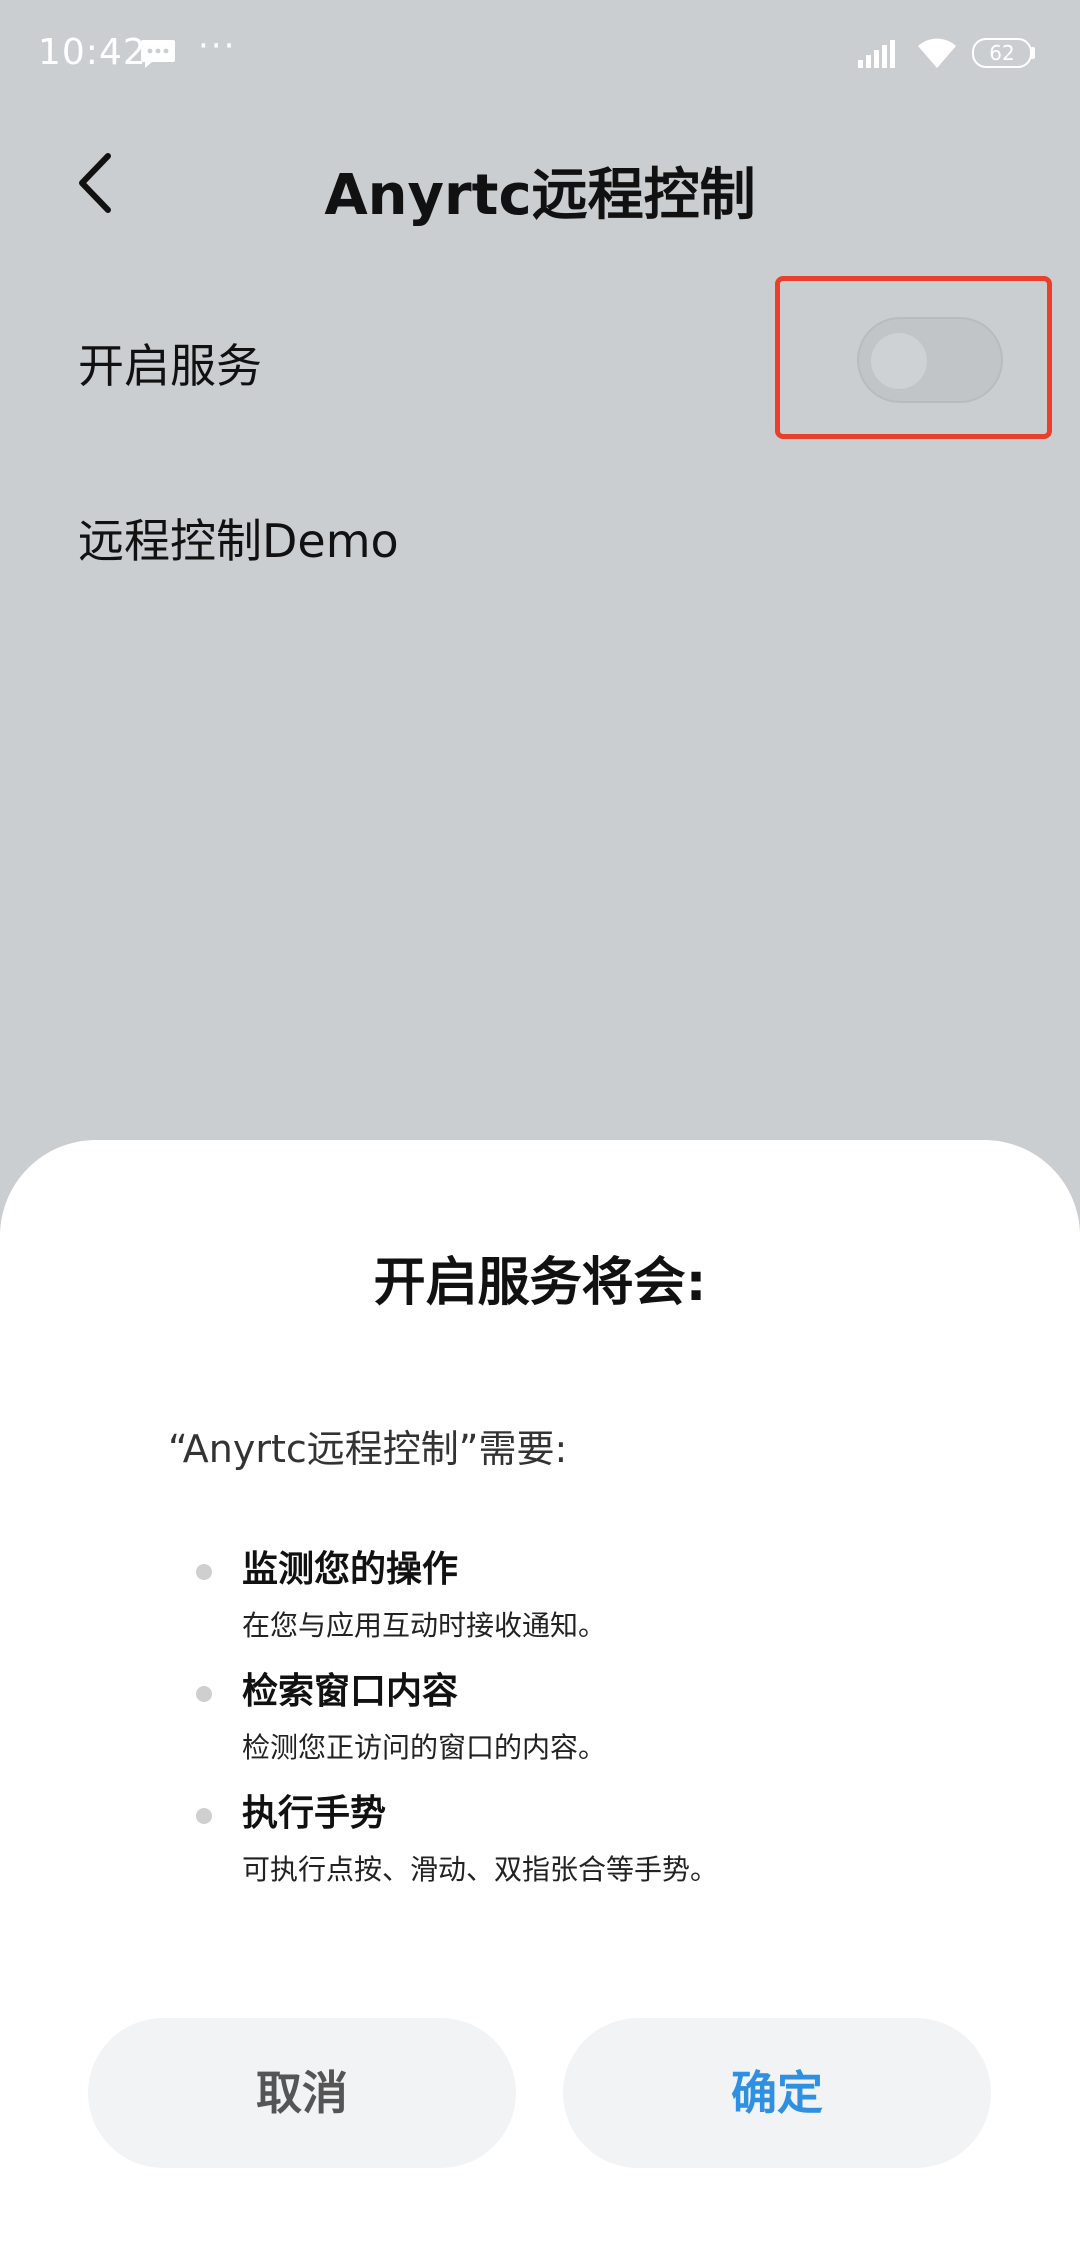 This screenshot has width=1080, height=2248. What do you see at coordinates (777, 2093) in the screenshot?
I see `confirm-button: 确定` at bounding box center [777, 2093].